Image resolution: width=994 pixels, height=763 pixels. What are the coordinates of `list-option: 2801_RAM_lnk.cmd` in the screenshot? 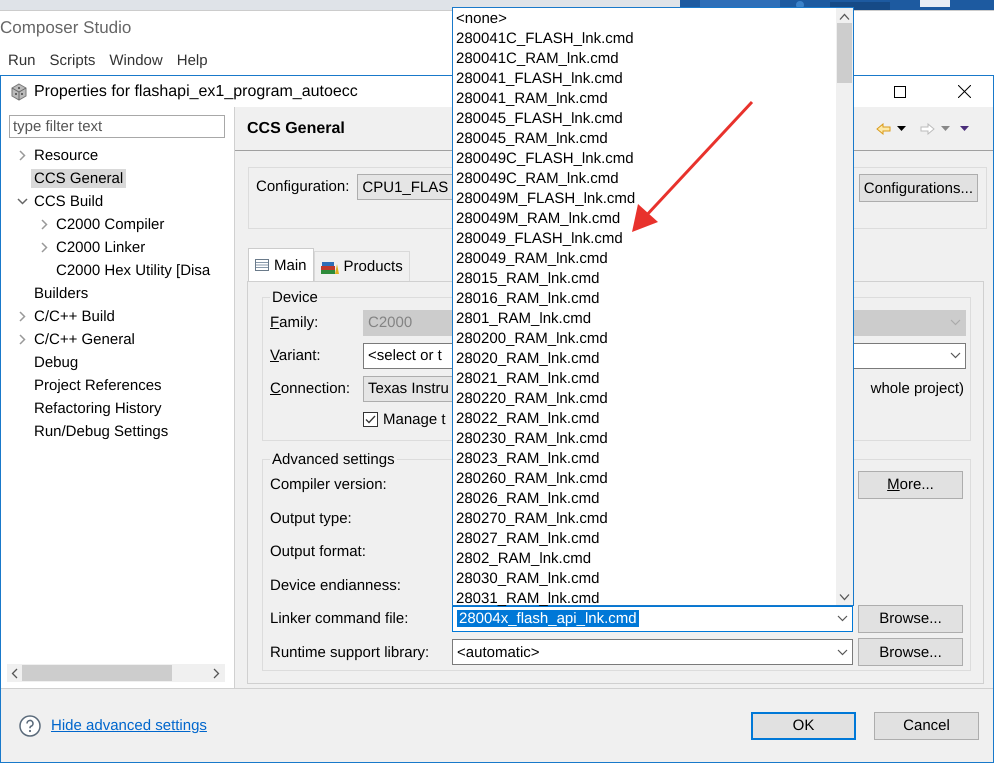 It's located at (644, 319).